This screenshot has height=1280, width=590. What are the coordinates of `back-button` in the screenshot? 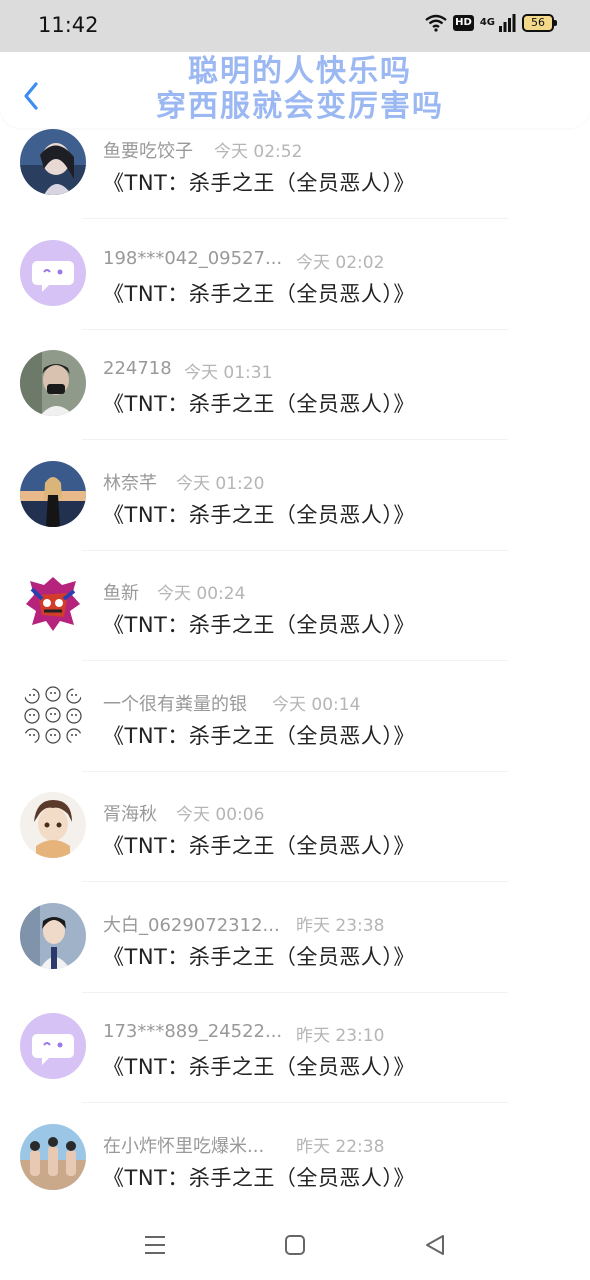 It's located at (32, 96).